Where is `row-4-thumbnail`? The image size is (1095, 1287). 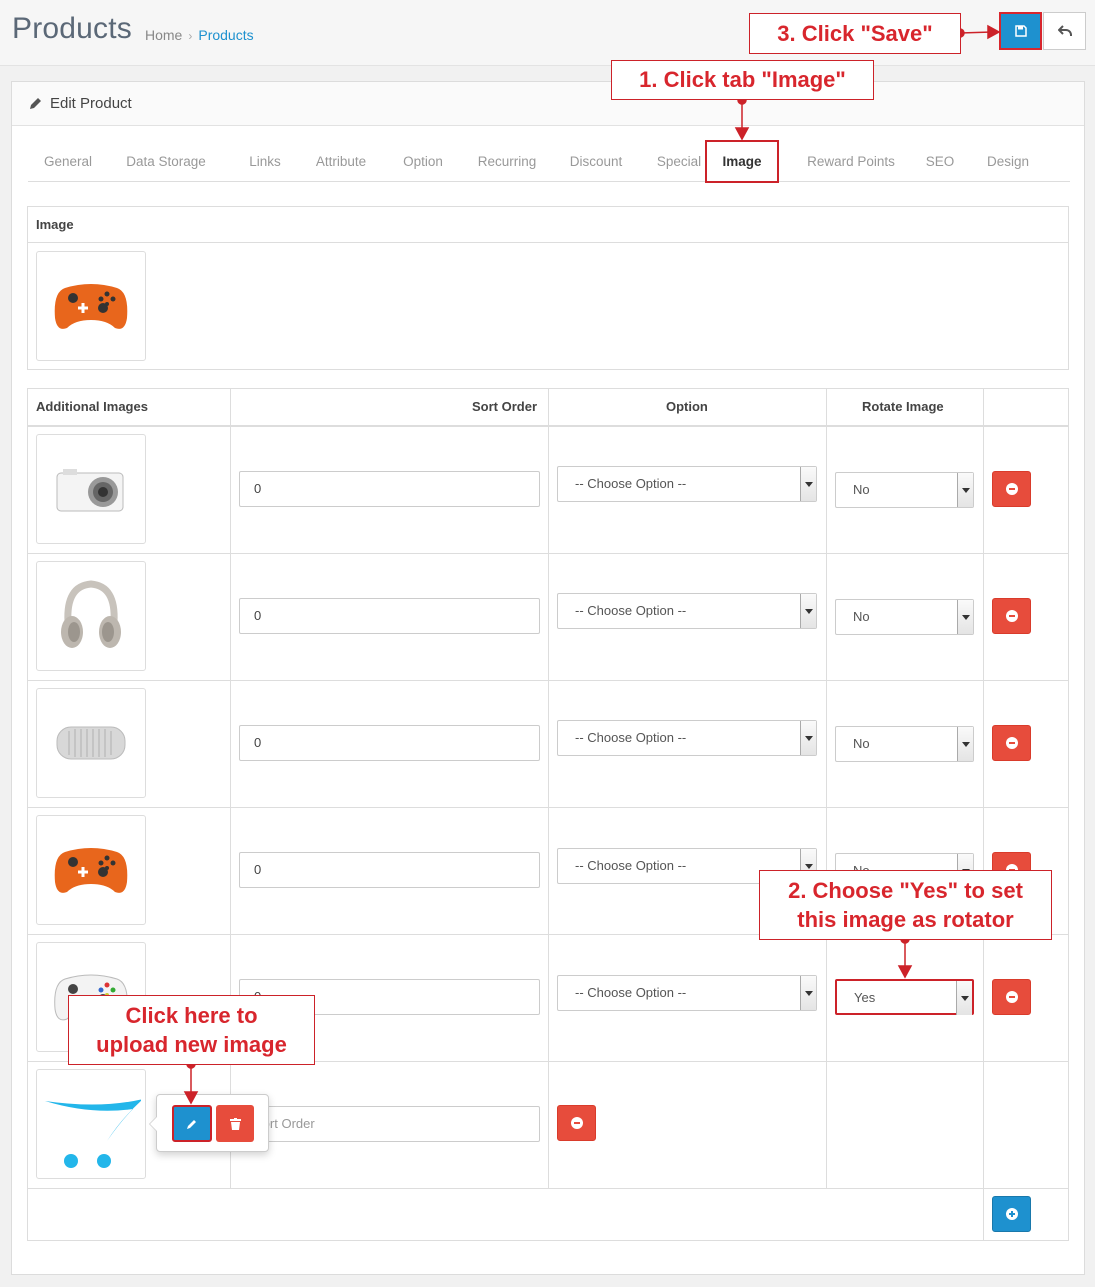
row-4-thumbnail is located at coordinates (91, 870).